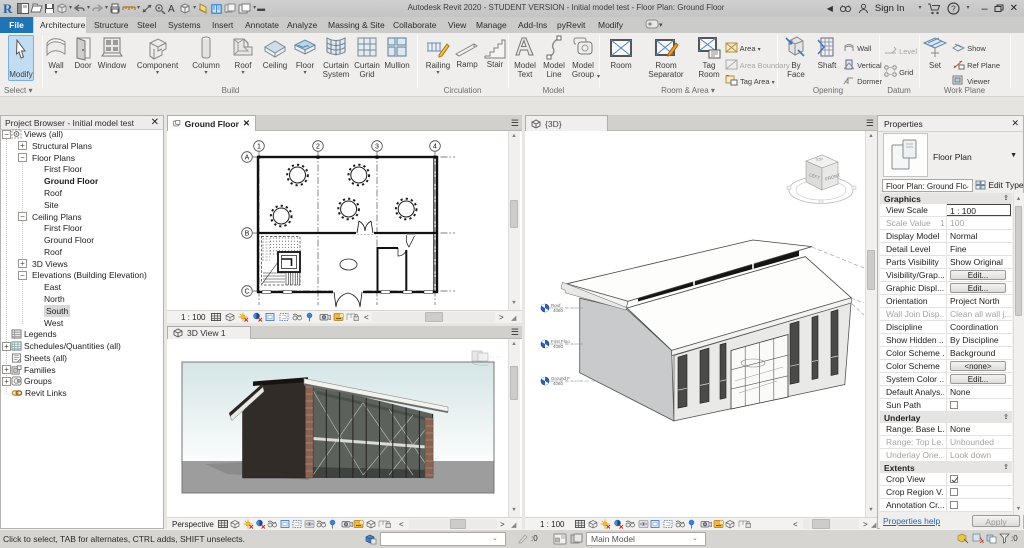  Describe the element at coordinates (247, 234) in the screenshot. I see `svg-text: B` at that location.